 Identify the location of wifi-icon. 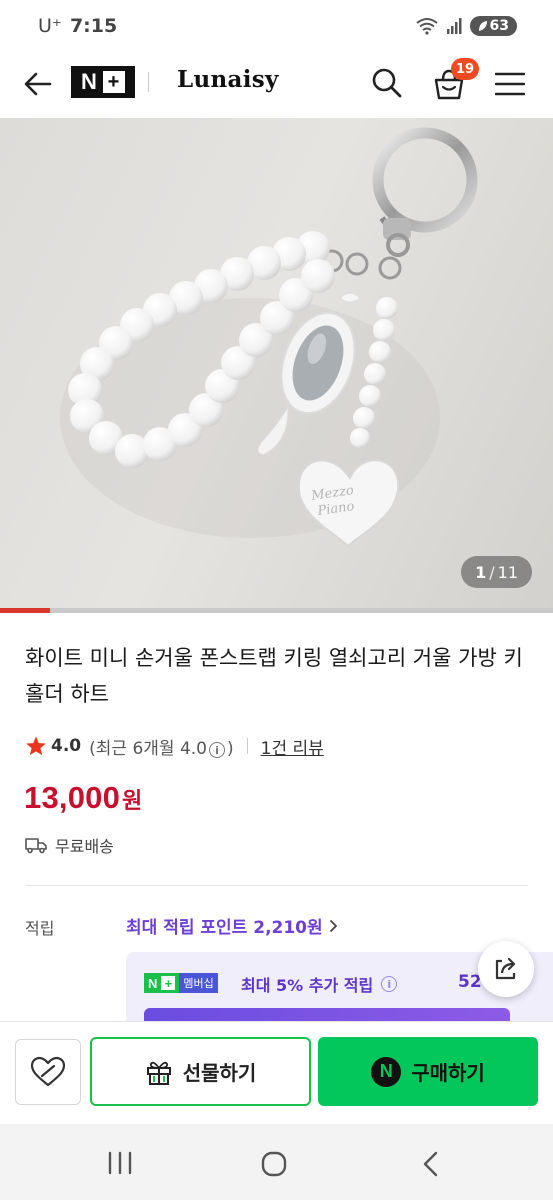
(426, 26).